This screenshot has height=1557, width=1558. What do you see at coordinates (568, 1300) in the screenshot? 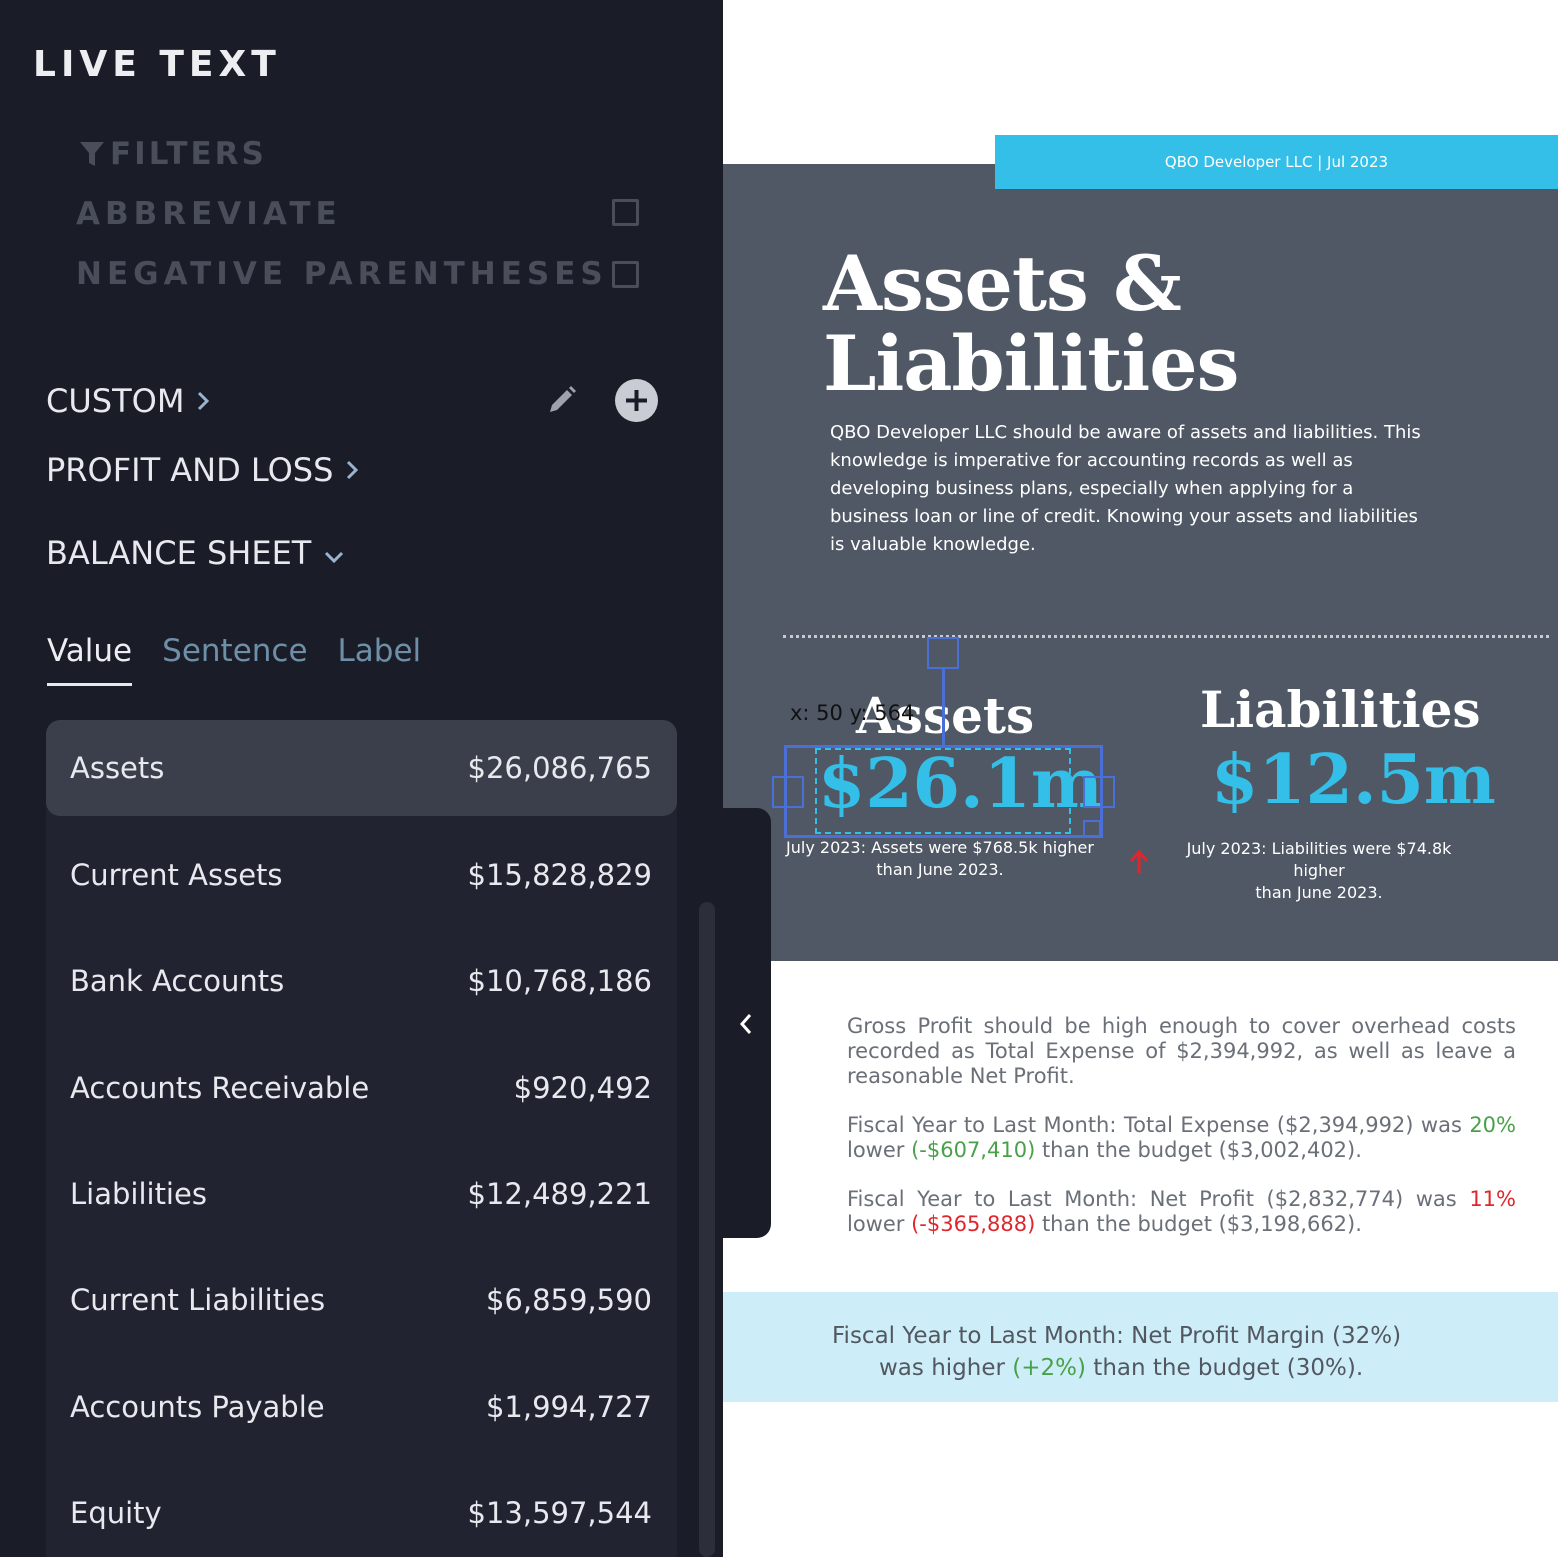
I see `item-value: $6,859,590` at bounding box center [568, 1300].